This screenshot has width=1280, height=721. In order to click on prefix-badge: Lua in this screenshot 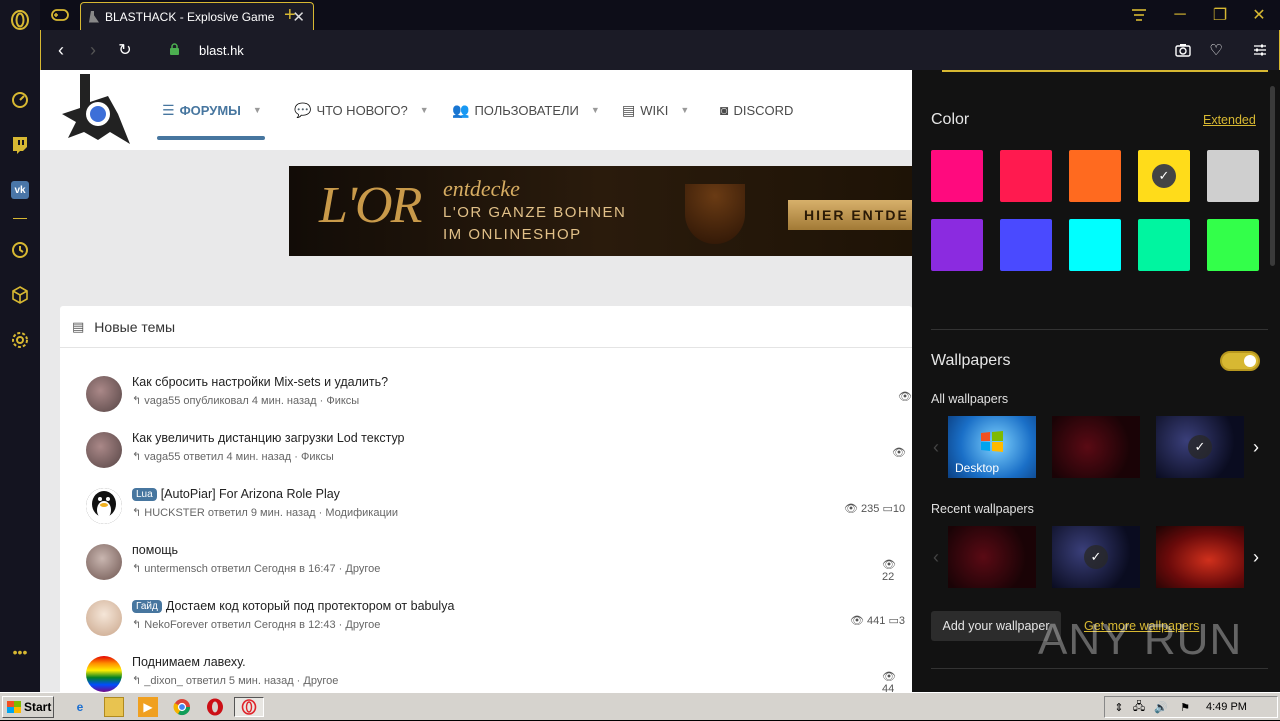, I will do `click(144, 494)`.